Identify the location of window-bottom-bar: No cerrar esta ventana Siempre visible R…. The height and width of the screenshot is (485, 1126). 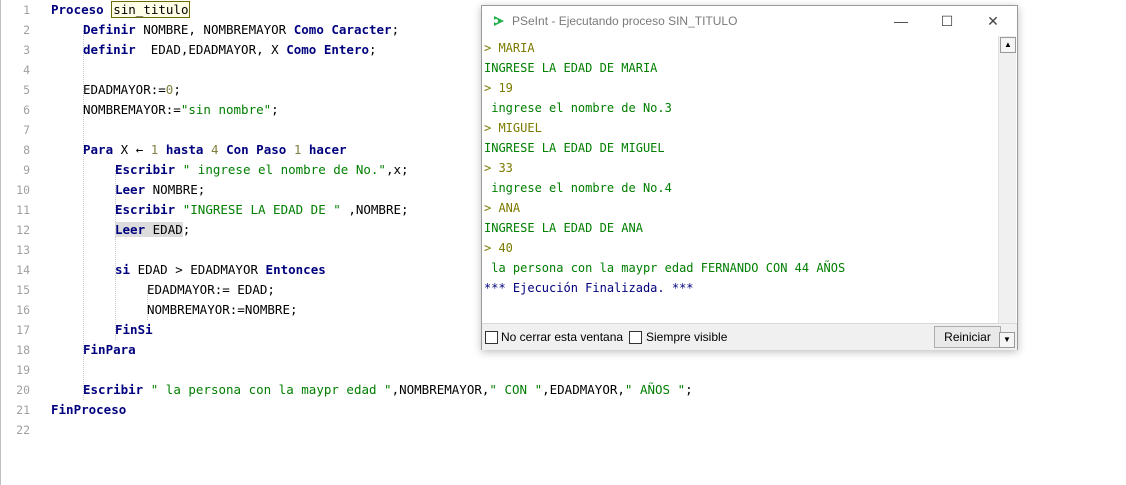
(749, 336).